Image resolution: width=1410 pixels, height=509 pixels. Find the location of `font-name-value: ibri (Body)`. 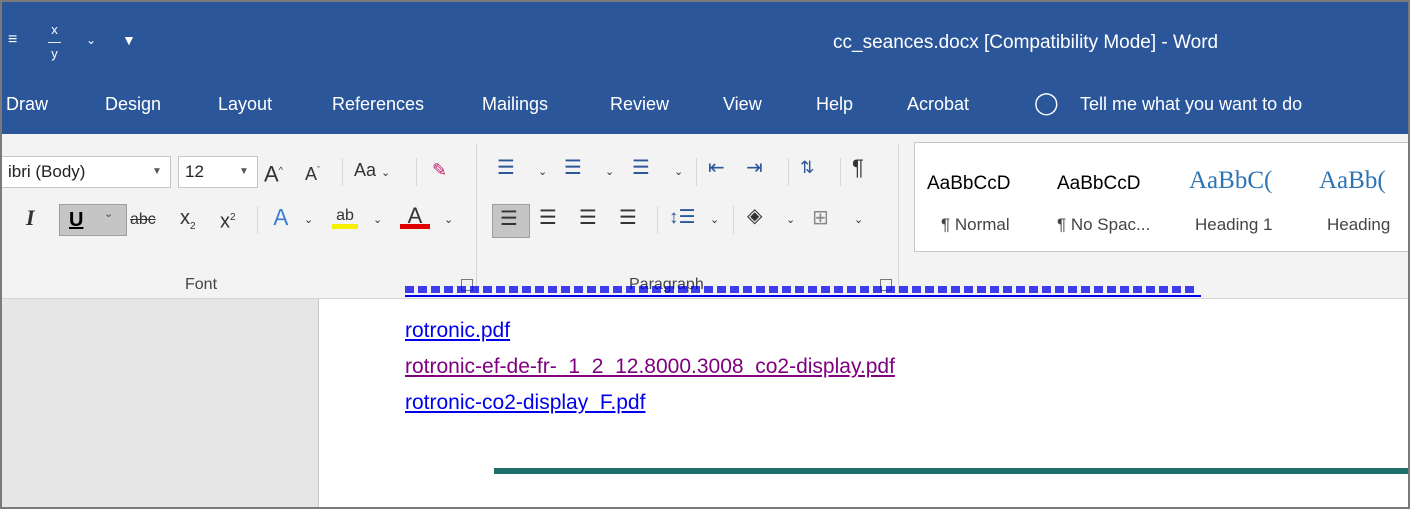

font-name-value: ibri (Body) is located at coordinates (47, 171).